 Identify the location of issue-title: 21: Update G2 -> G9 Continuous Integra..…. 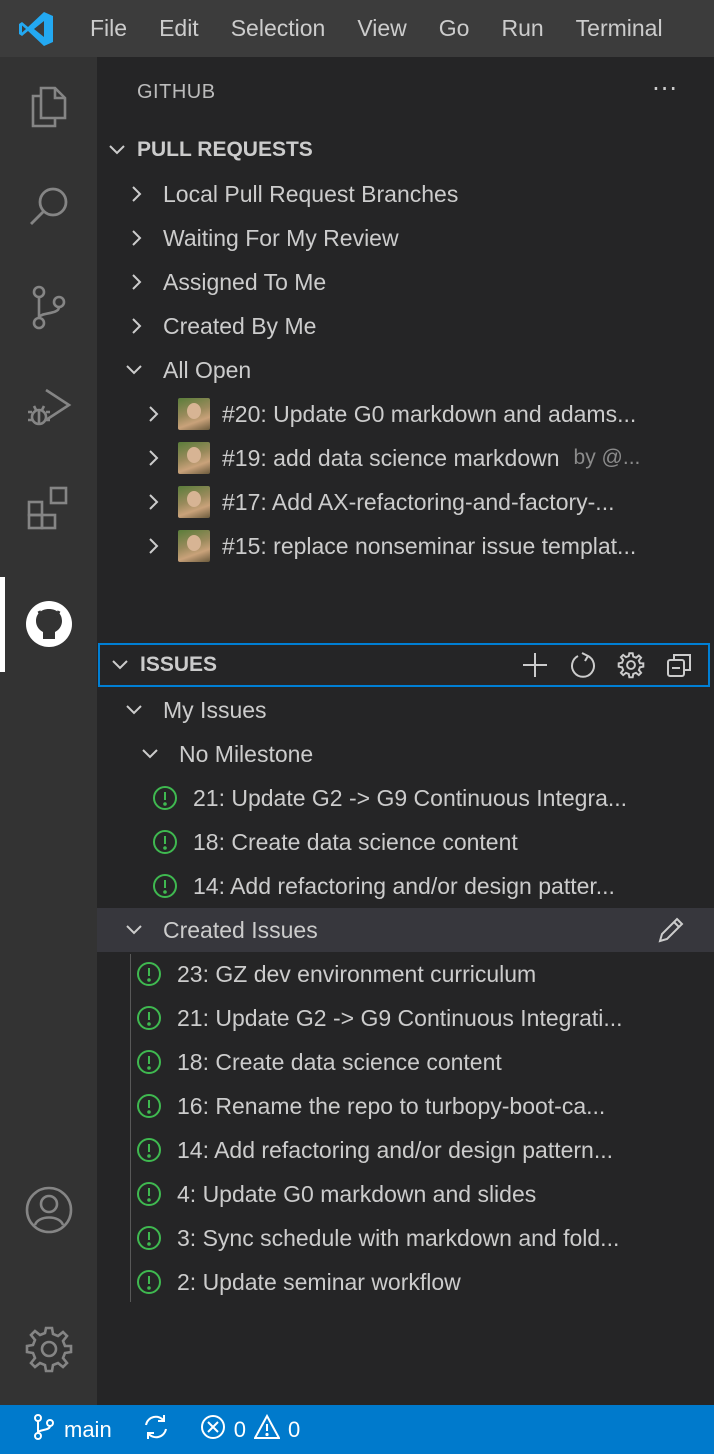
(410, 797).